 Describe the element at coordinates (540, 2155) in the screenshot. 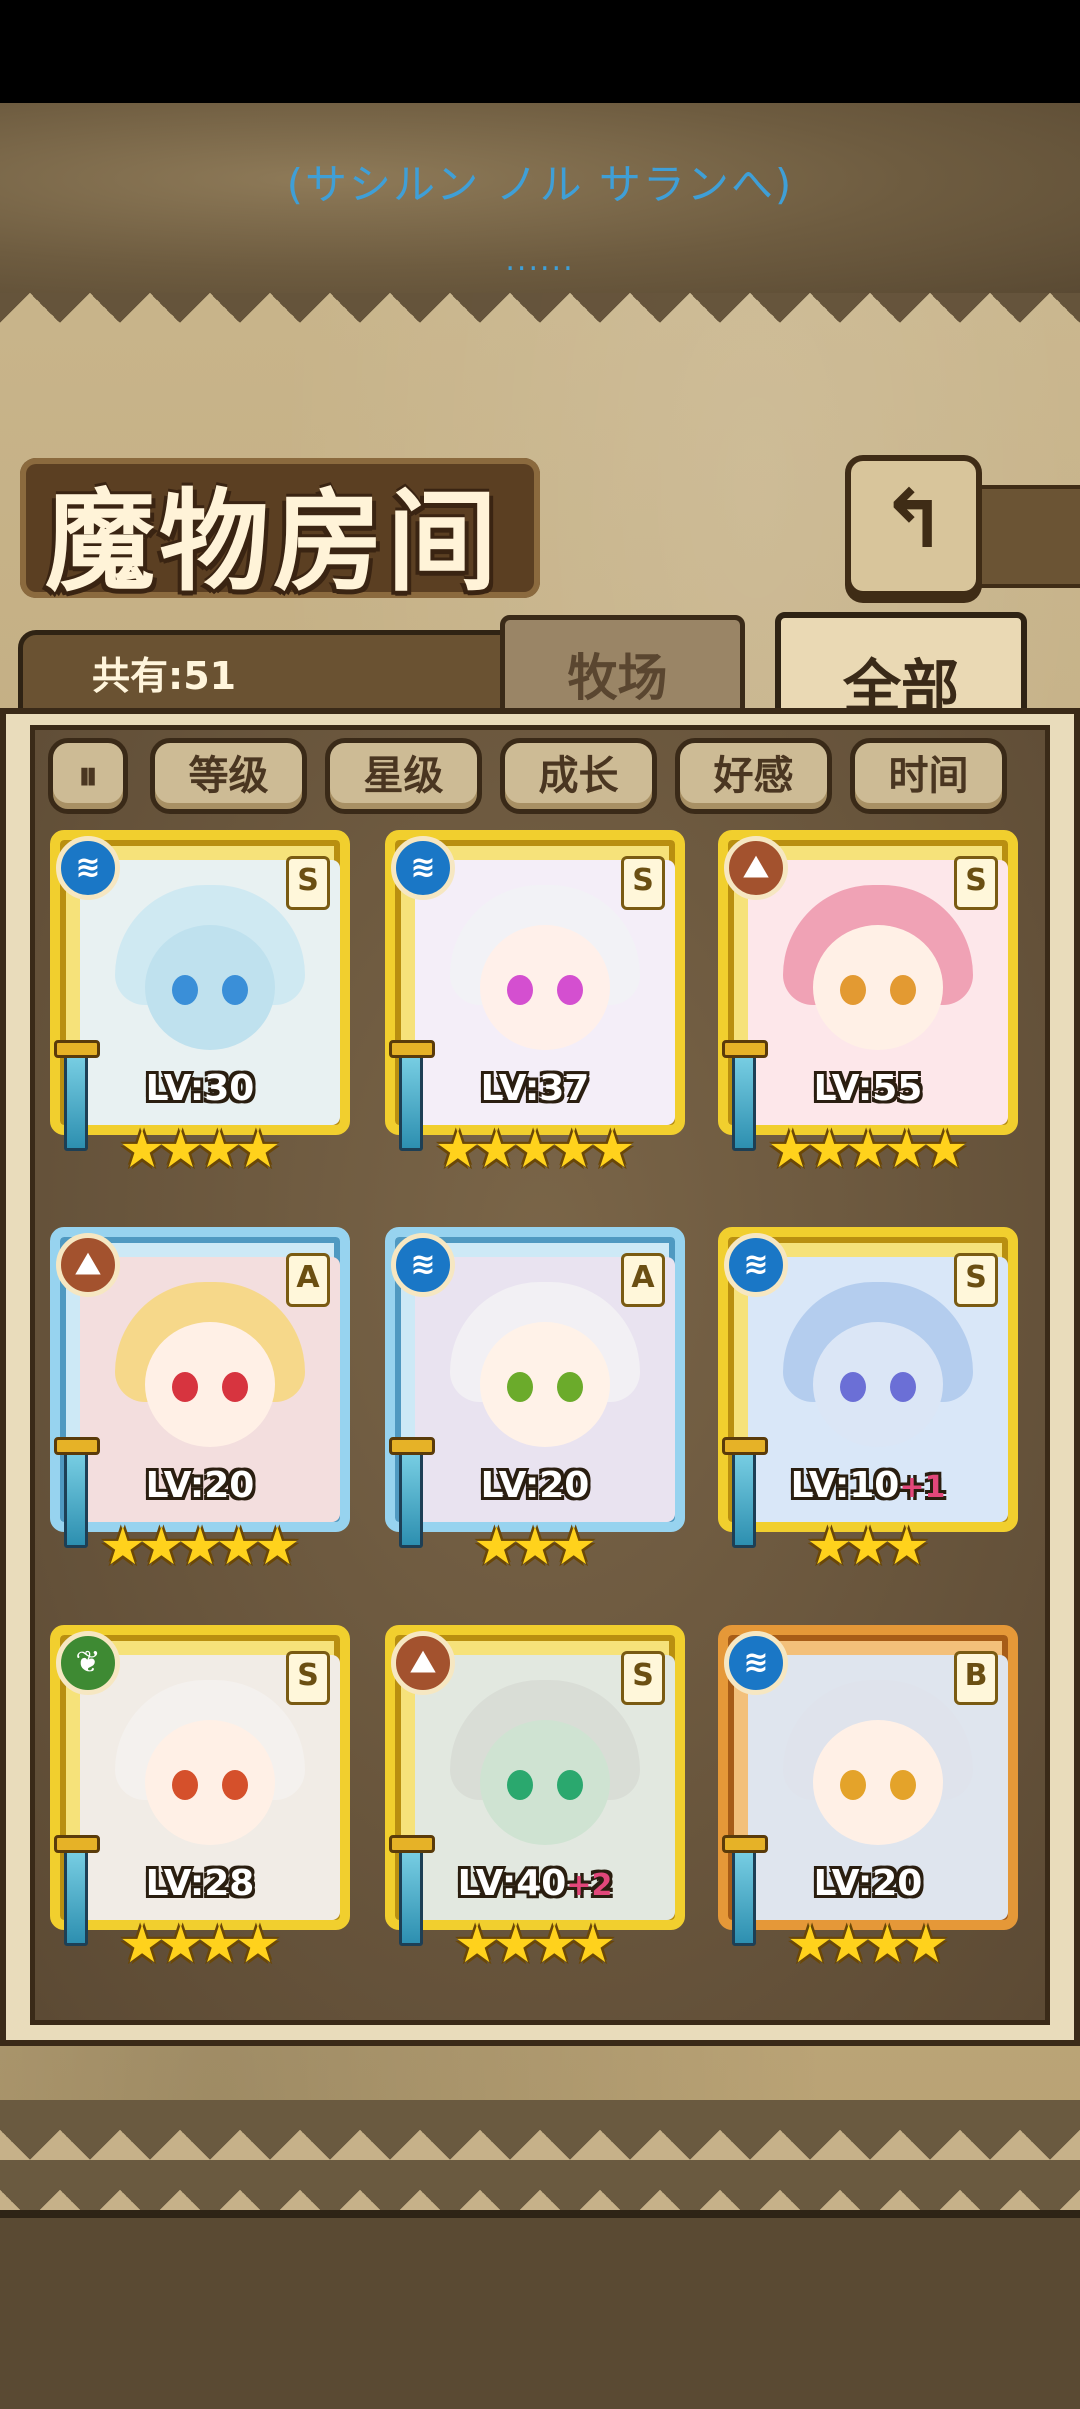

I see `torn-edge-bottom` at that location.